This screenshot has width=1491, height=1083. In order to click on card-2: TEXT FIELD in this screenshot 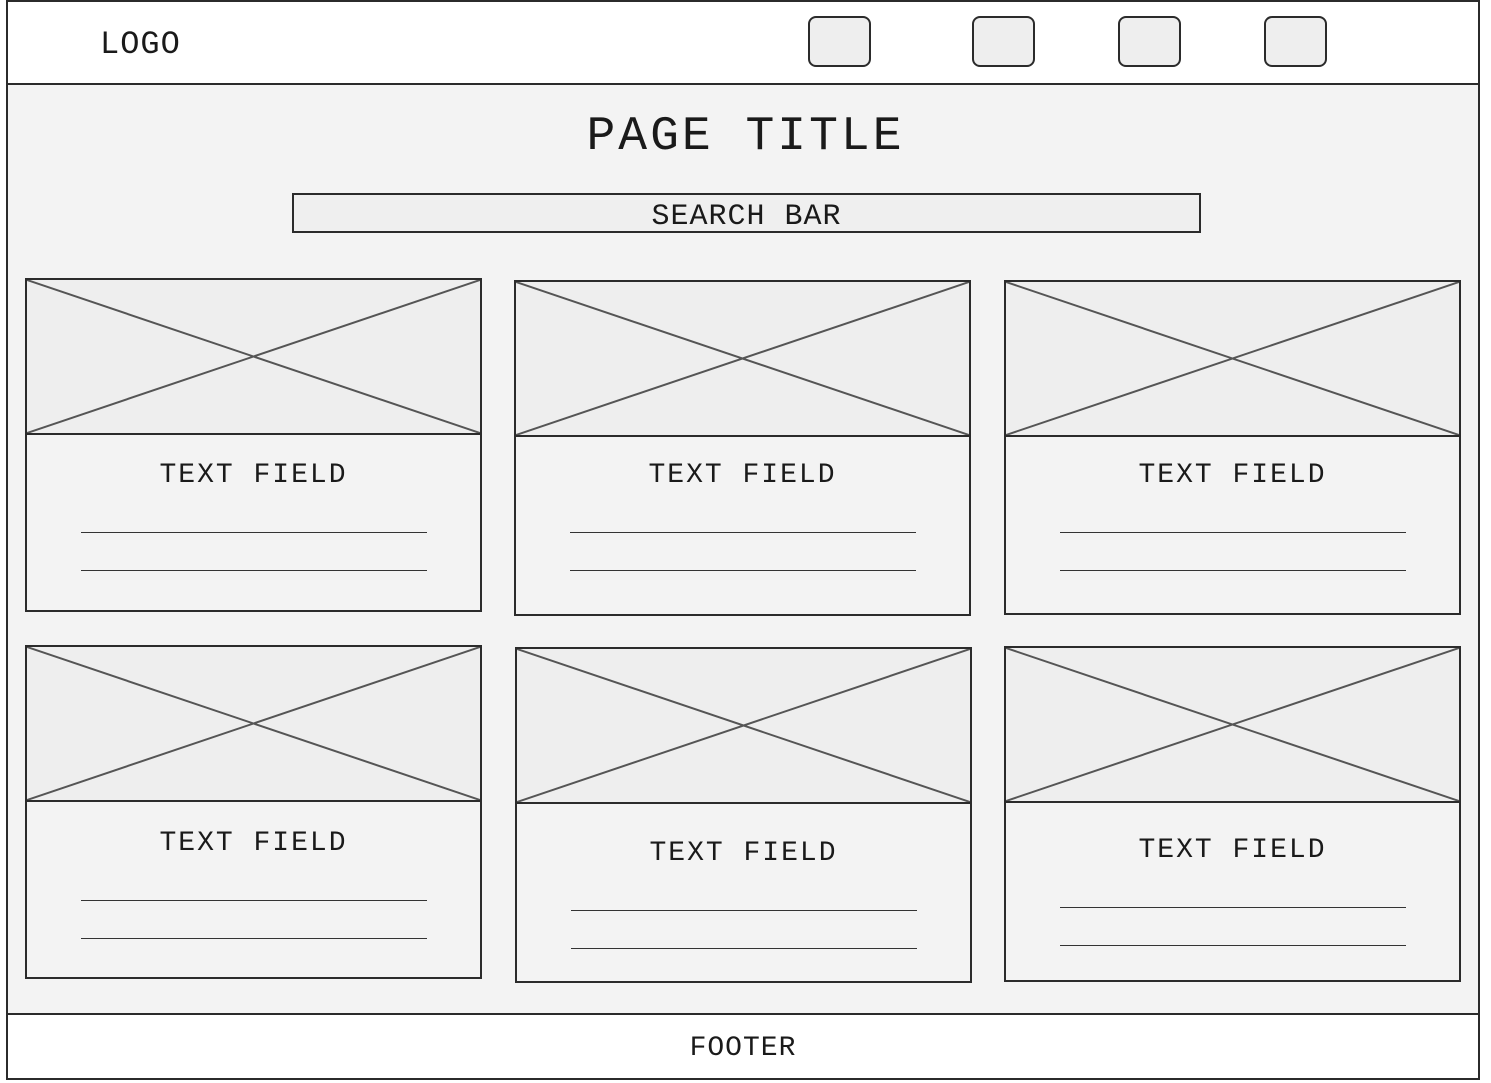, I will do `click(742, 448)`.